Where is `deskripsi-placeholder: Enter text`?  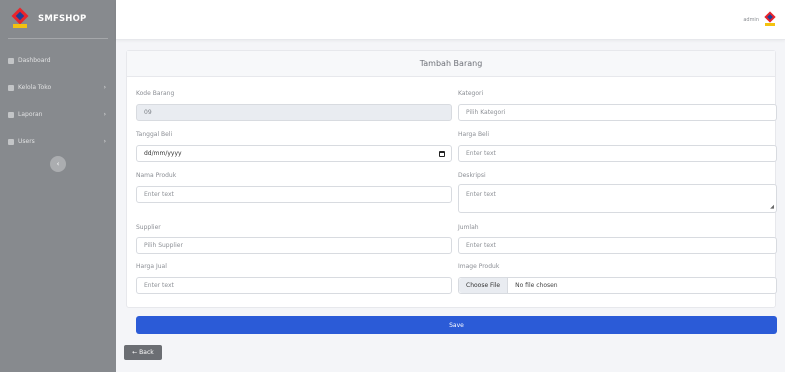
deskripsi-placeholder: Enter text is located at coordinates (481, 194).